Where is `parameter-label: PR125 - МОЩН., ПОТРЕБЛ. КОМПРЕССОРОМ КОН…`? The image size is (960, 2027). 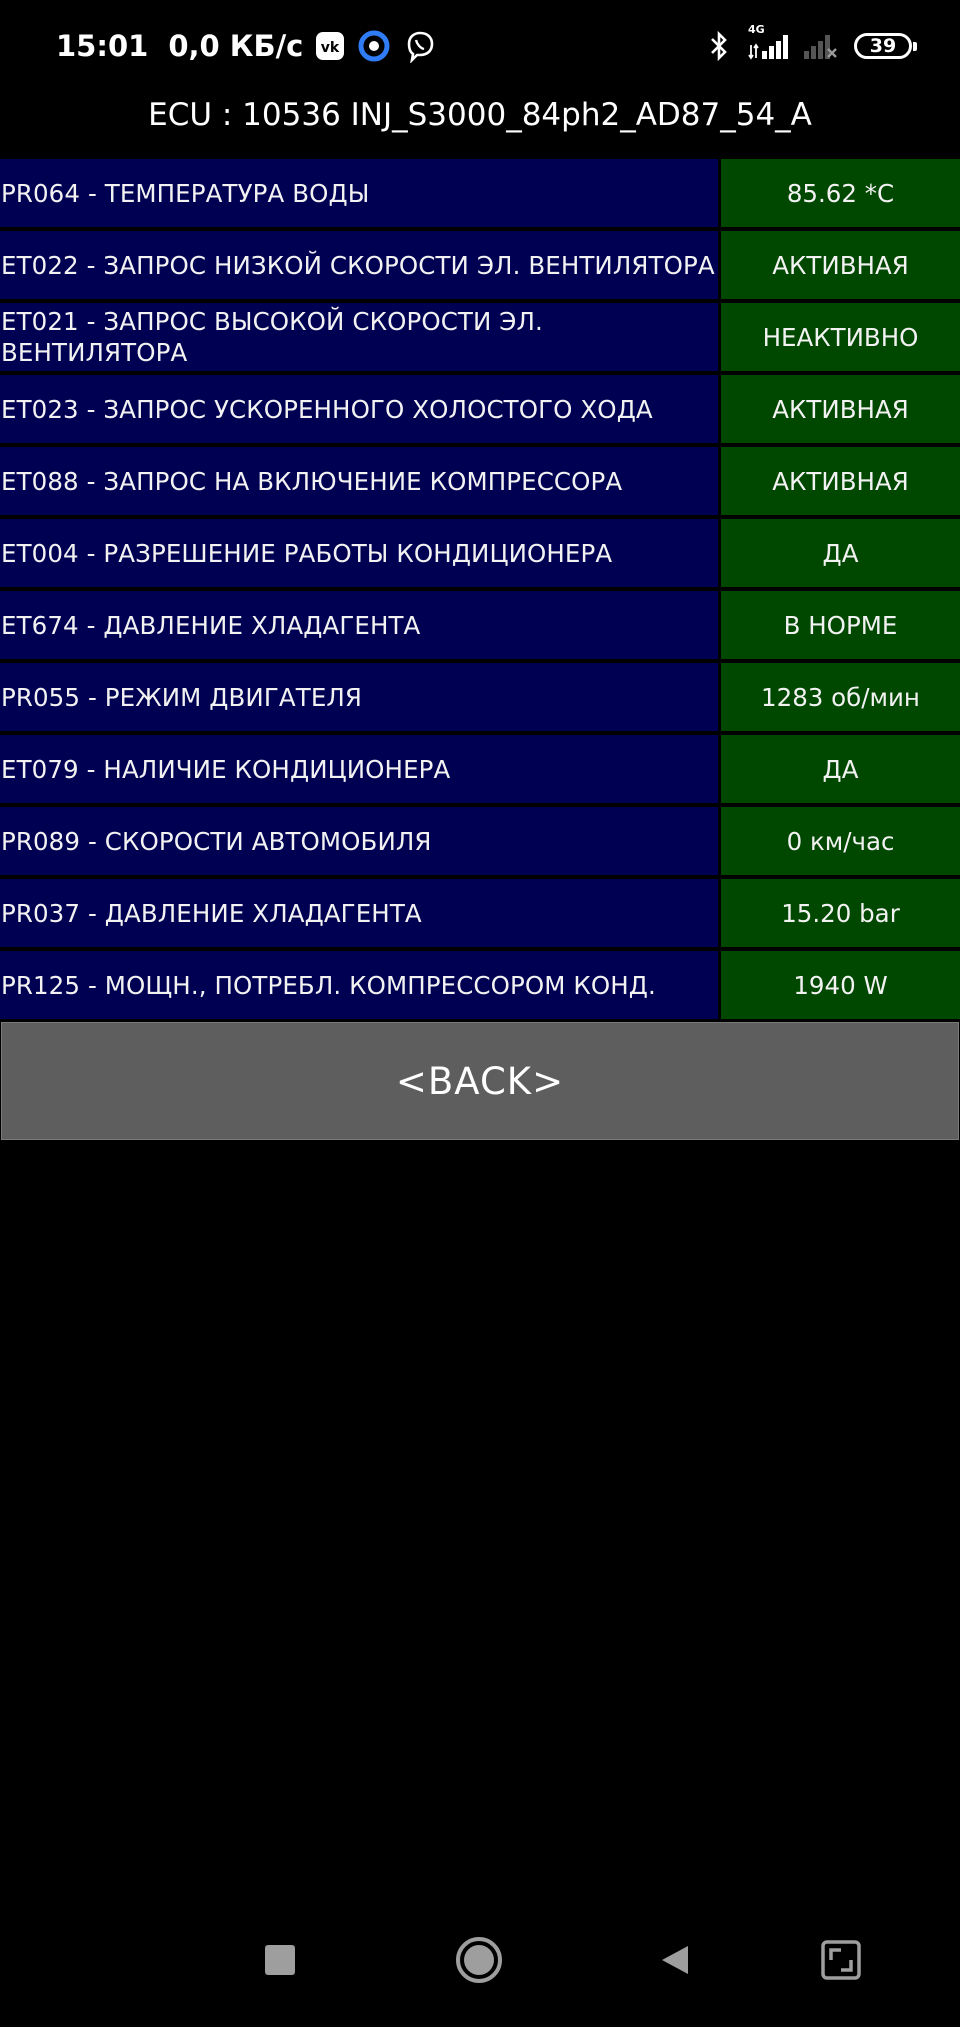 parameter-label: PR125 - МОЩН., ПОТРЕБЛ. КОМПРЕССОРОМ КОН… is located at coordinates (359, 985).